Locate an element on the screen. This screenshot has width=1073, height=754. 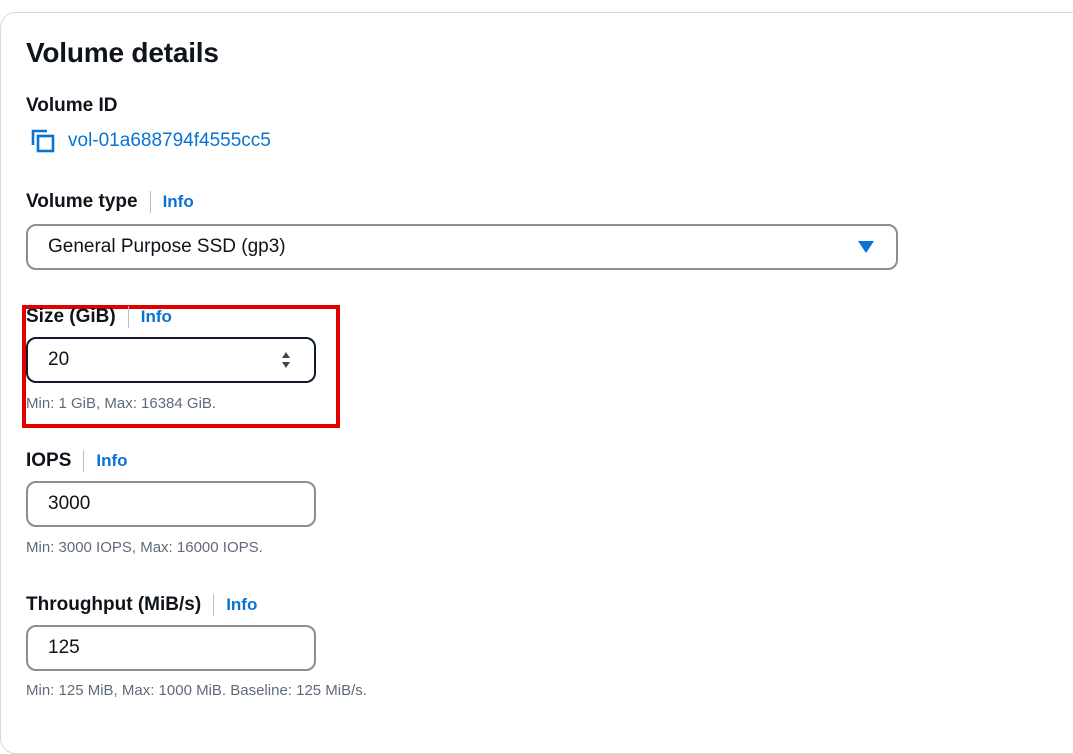
volume-type-label: Volume type Info is located at coordinates (110, 202).